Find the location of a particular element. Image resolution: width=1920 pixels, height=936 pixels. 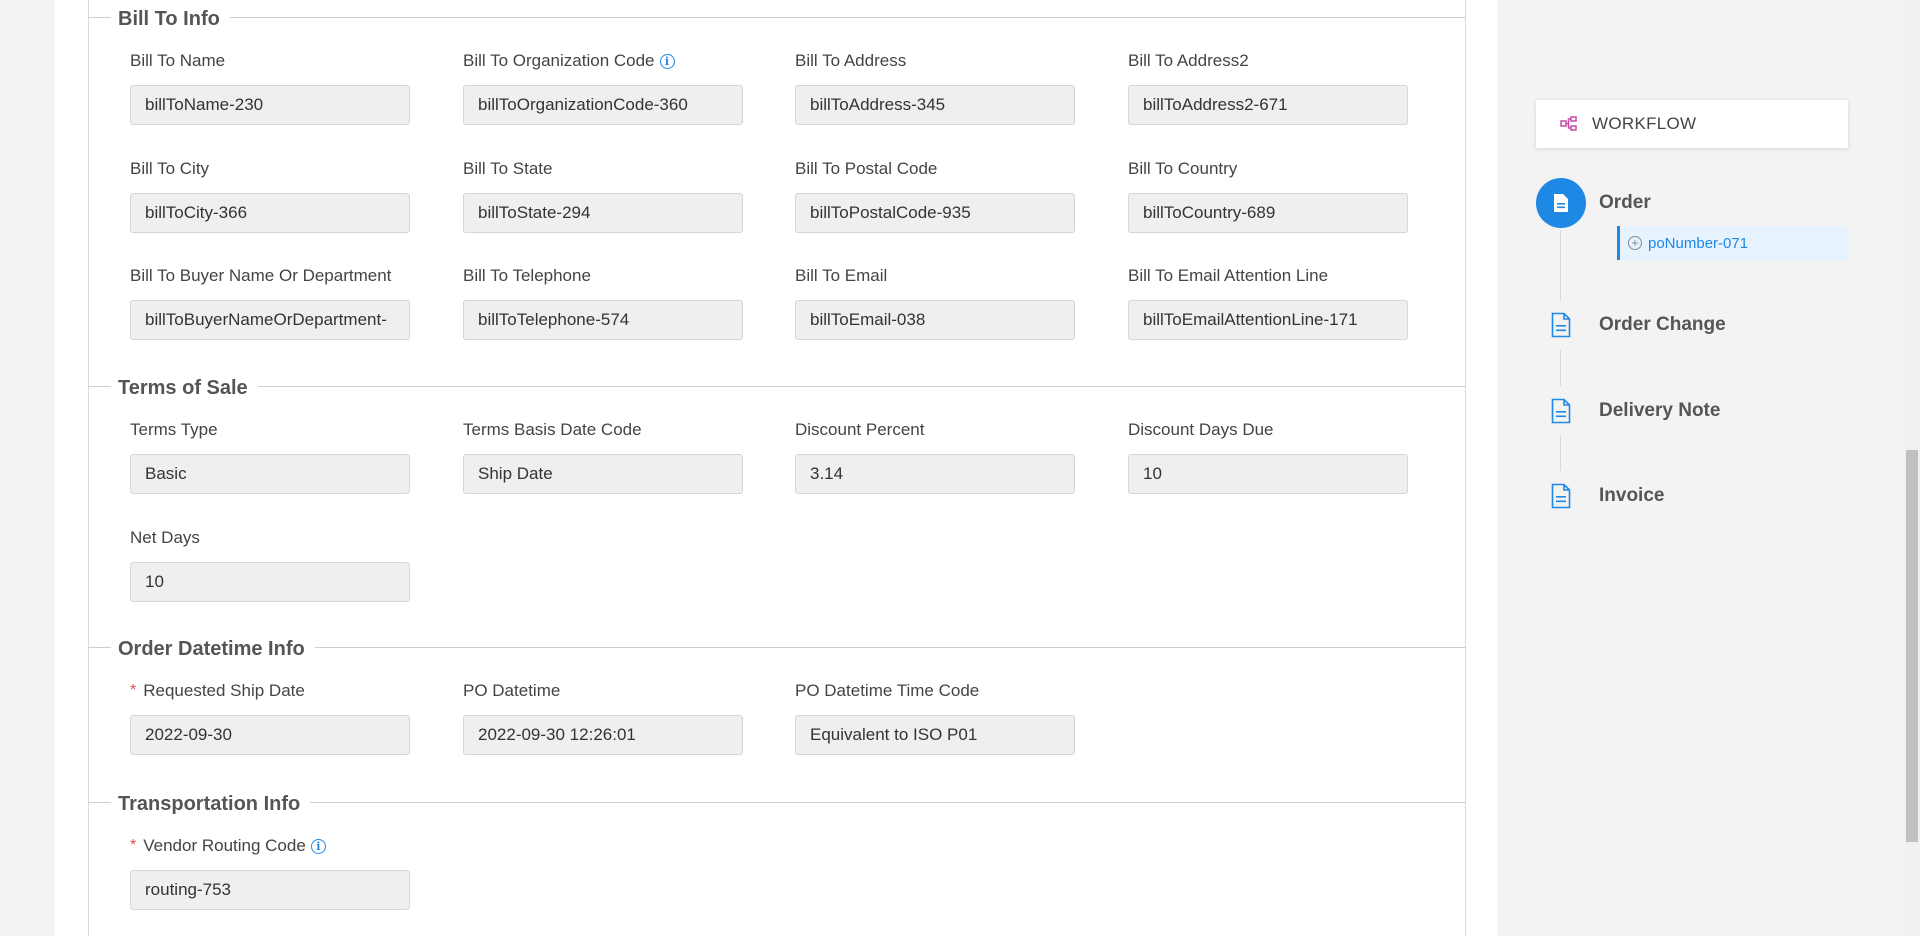

net-days-input: 10 is located at coordinates (270, 582).